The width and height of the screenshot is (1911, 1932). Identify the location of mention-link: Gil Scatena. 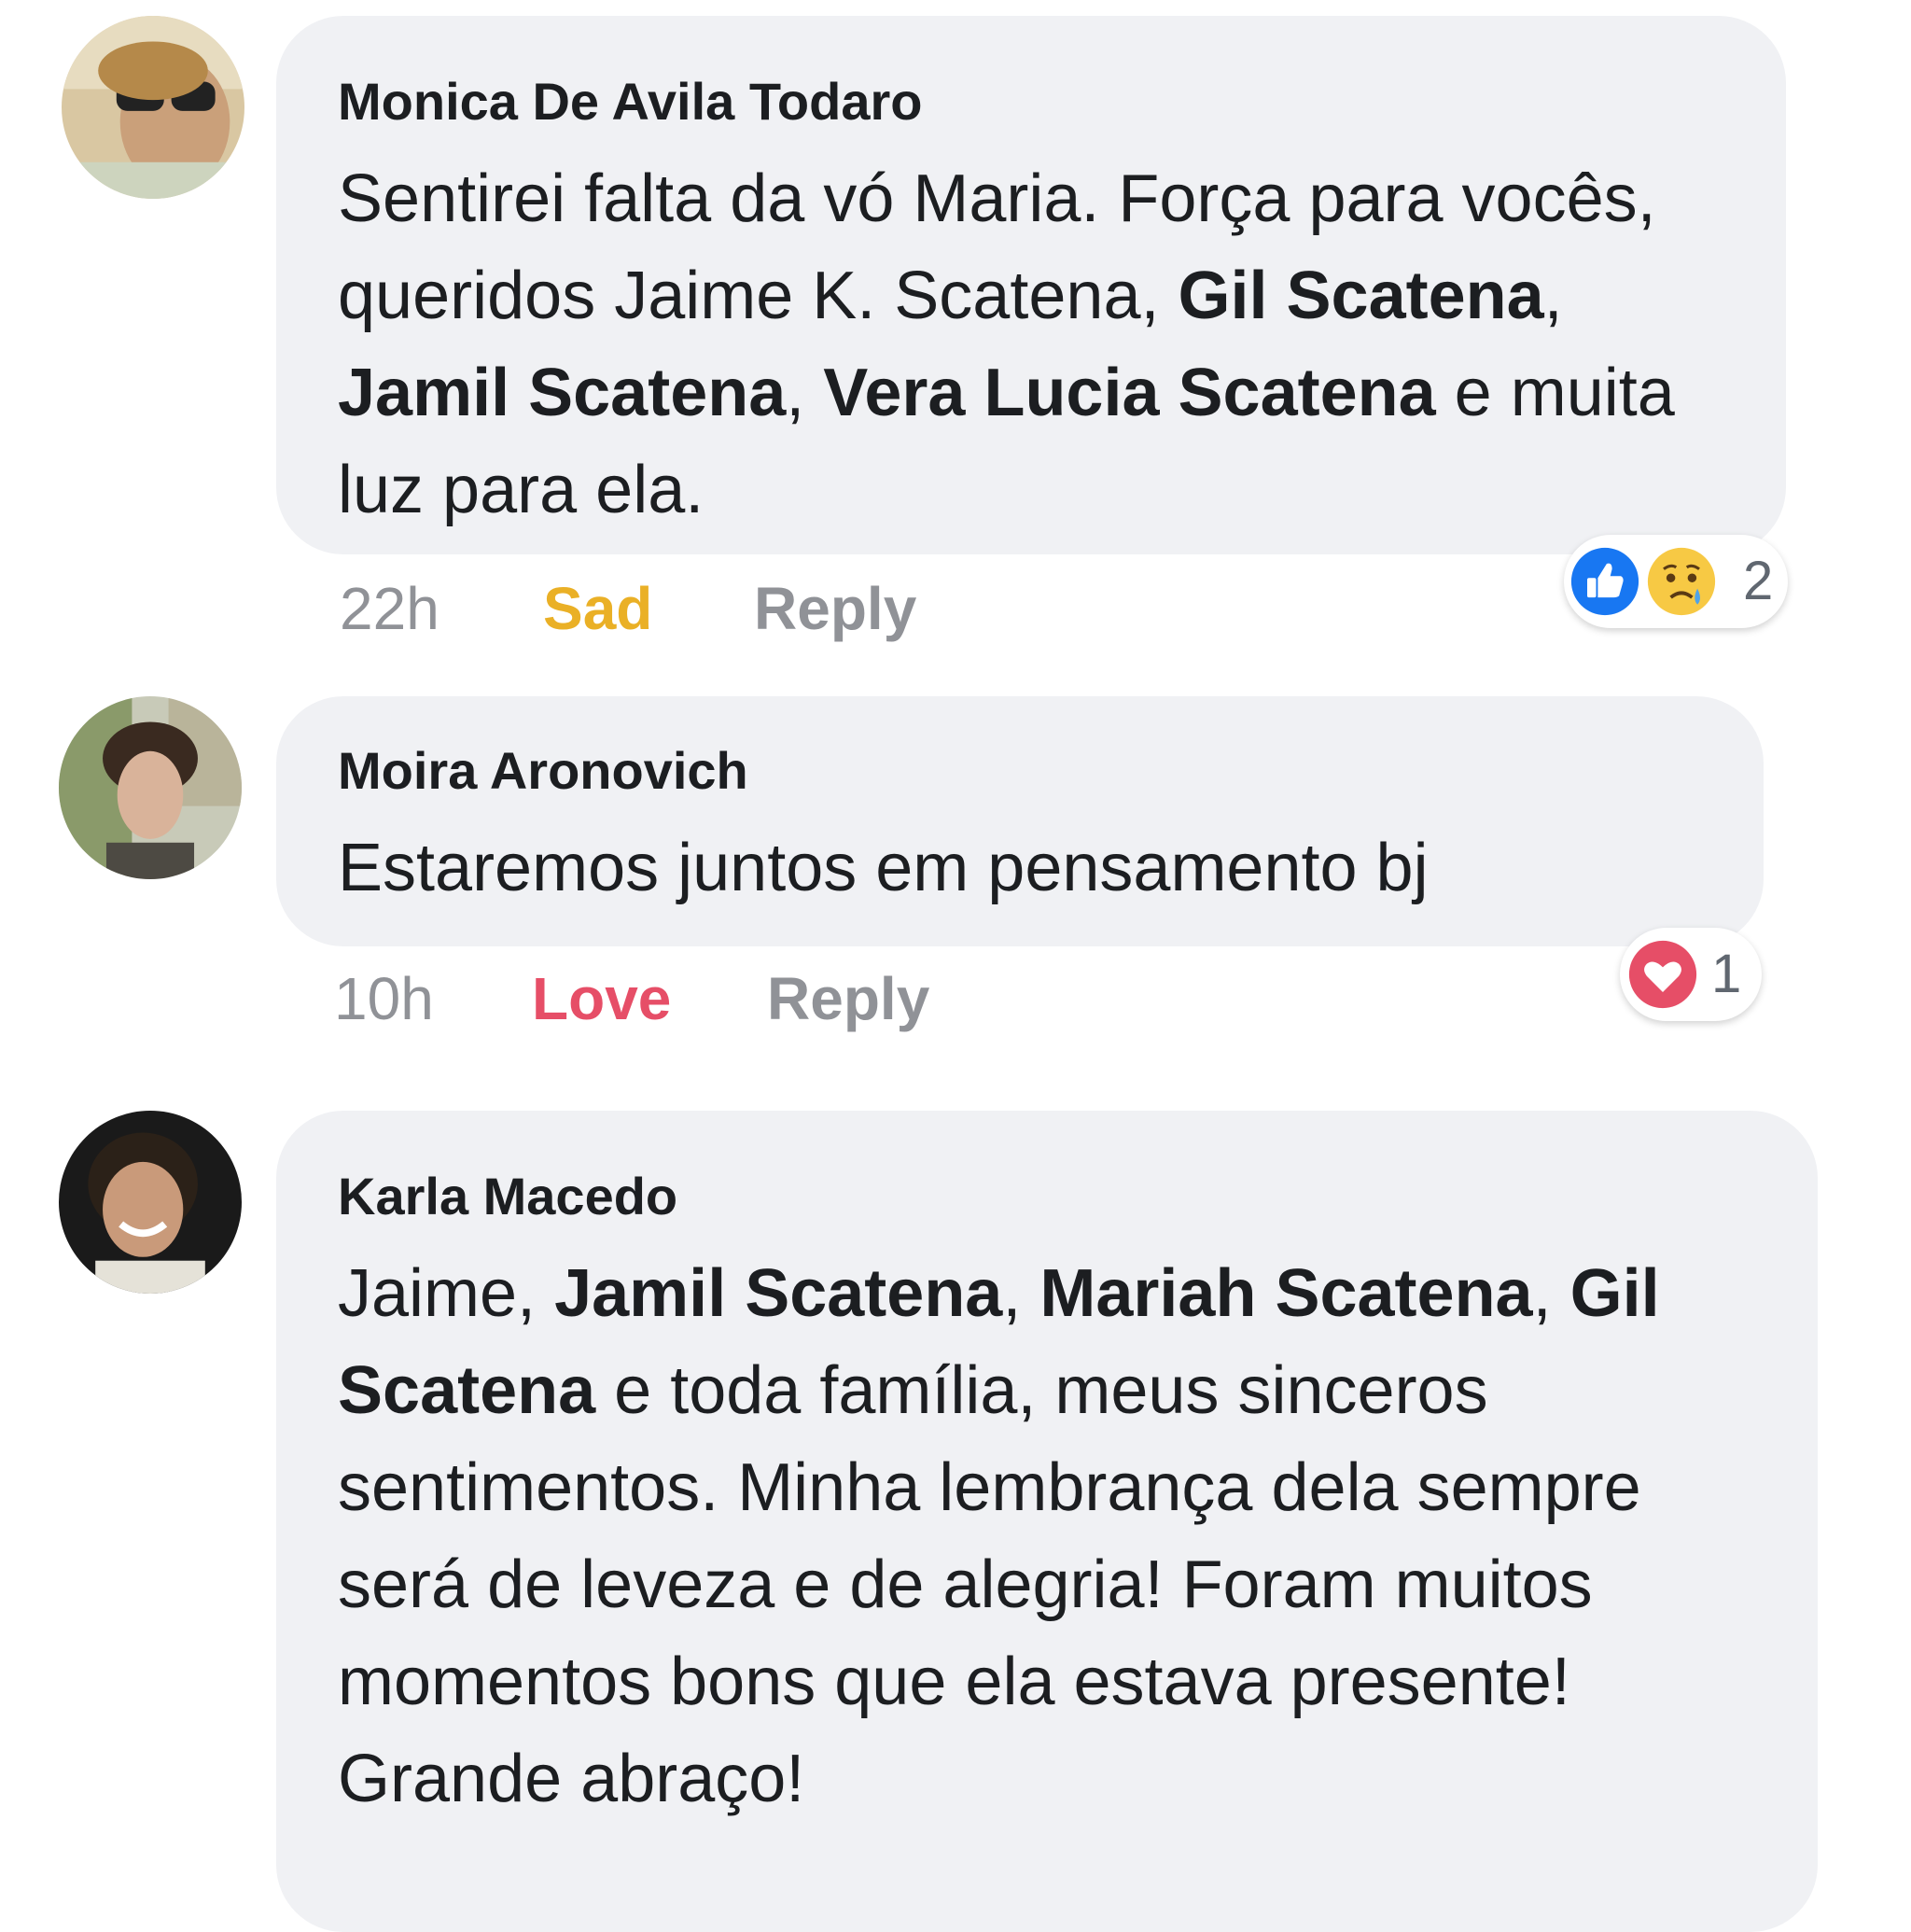
(1361, 296).